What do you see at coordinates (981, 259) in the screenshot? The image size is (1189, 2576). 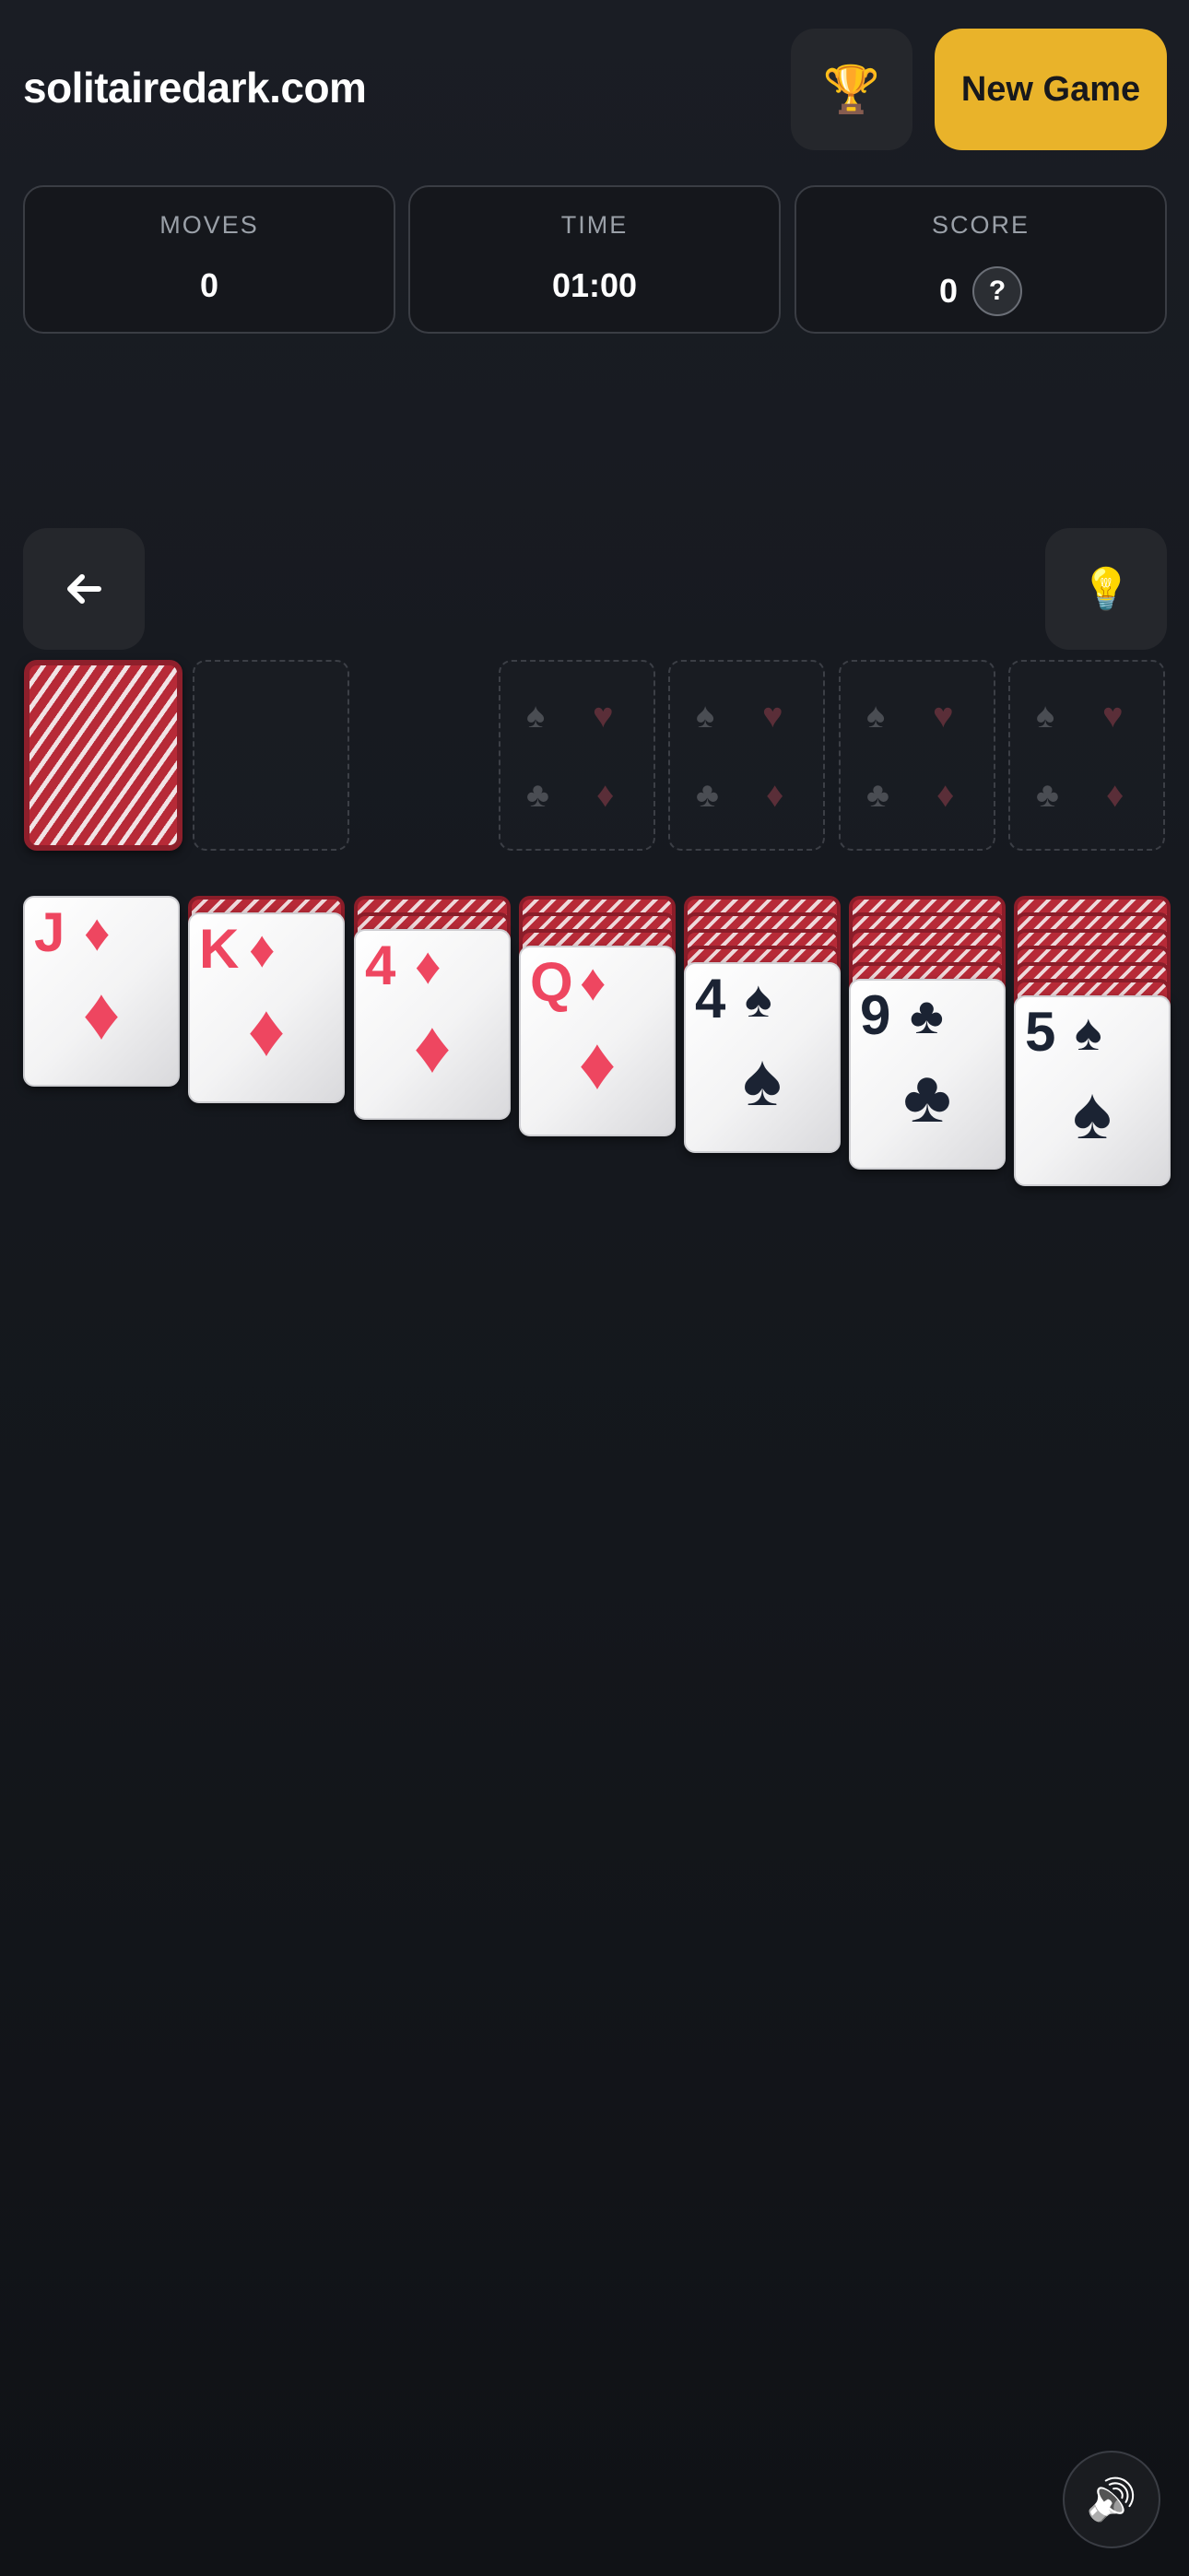 I see `score-stat: SCORE 0 ?` at bounding box center [981, 259].